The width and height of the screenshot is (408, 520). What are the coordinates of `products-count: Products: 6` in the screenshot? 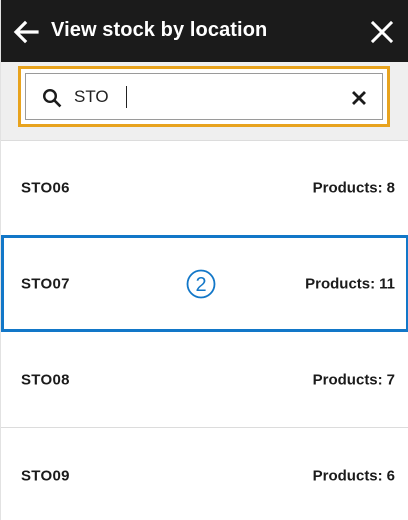 It's located at (353, 475).